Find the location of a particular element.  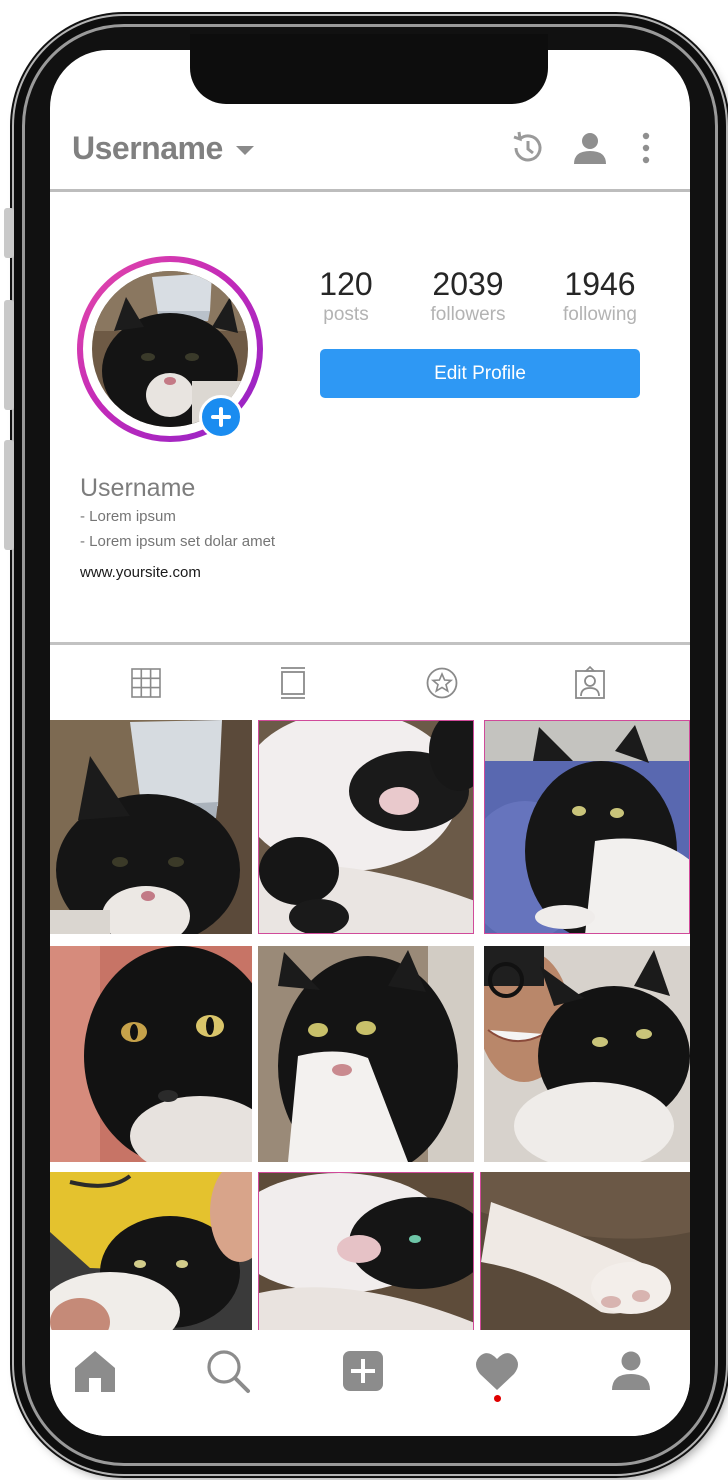

following-stat: 1946 following is located at coordinates (600, 296).